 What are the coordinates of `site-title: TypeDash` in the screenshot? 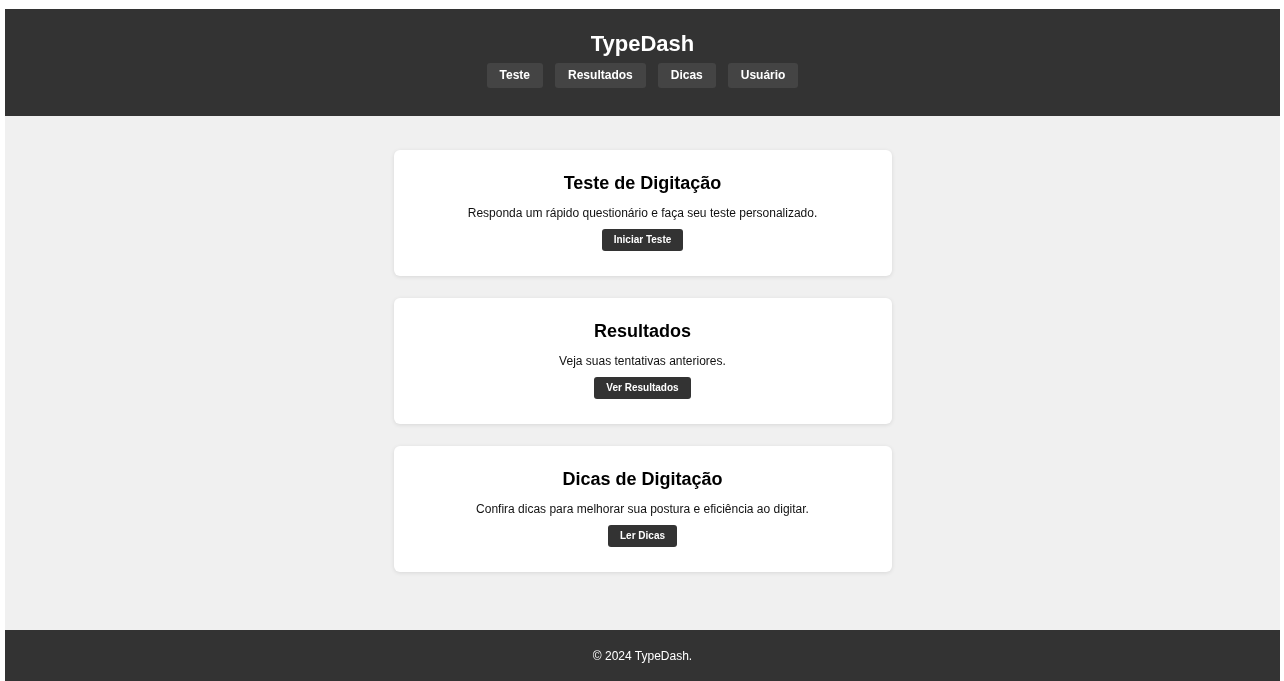 It's located at (642, 44).